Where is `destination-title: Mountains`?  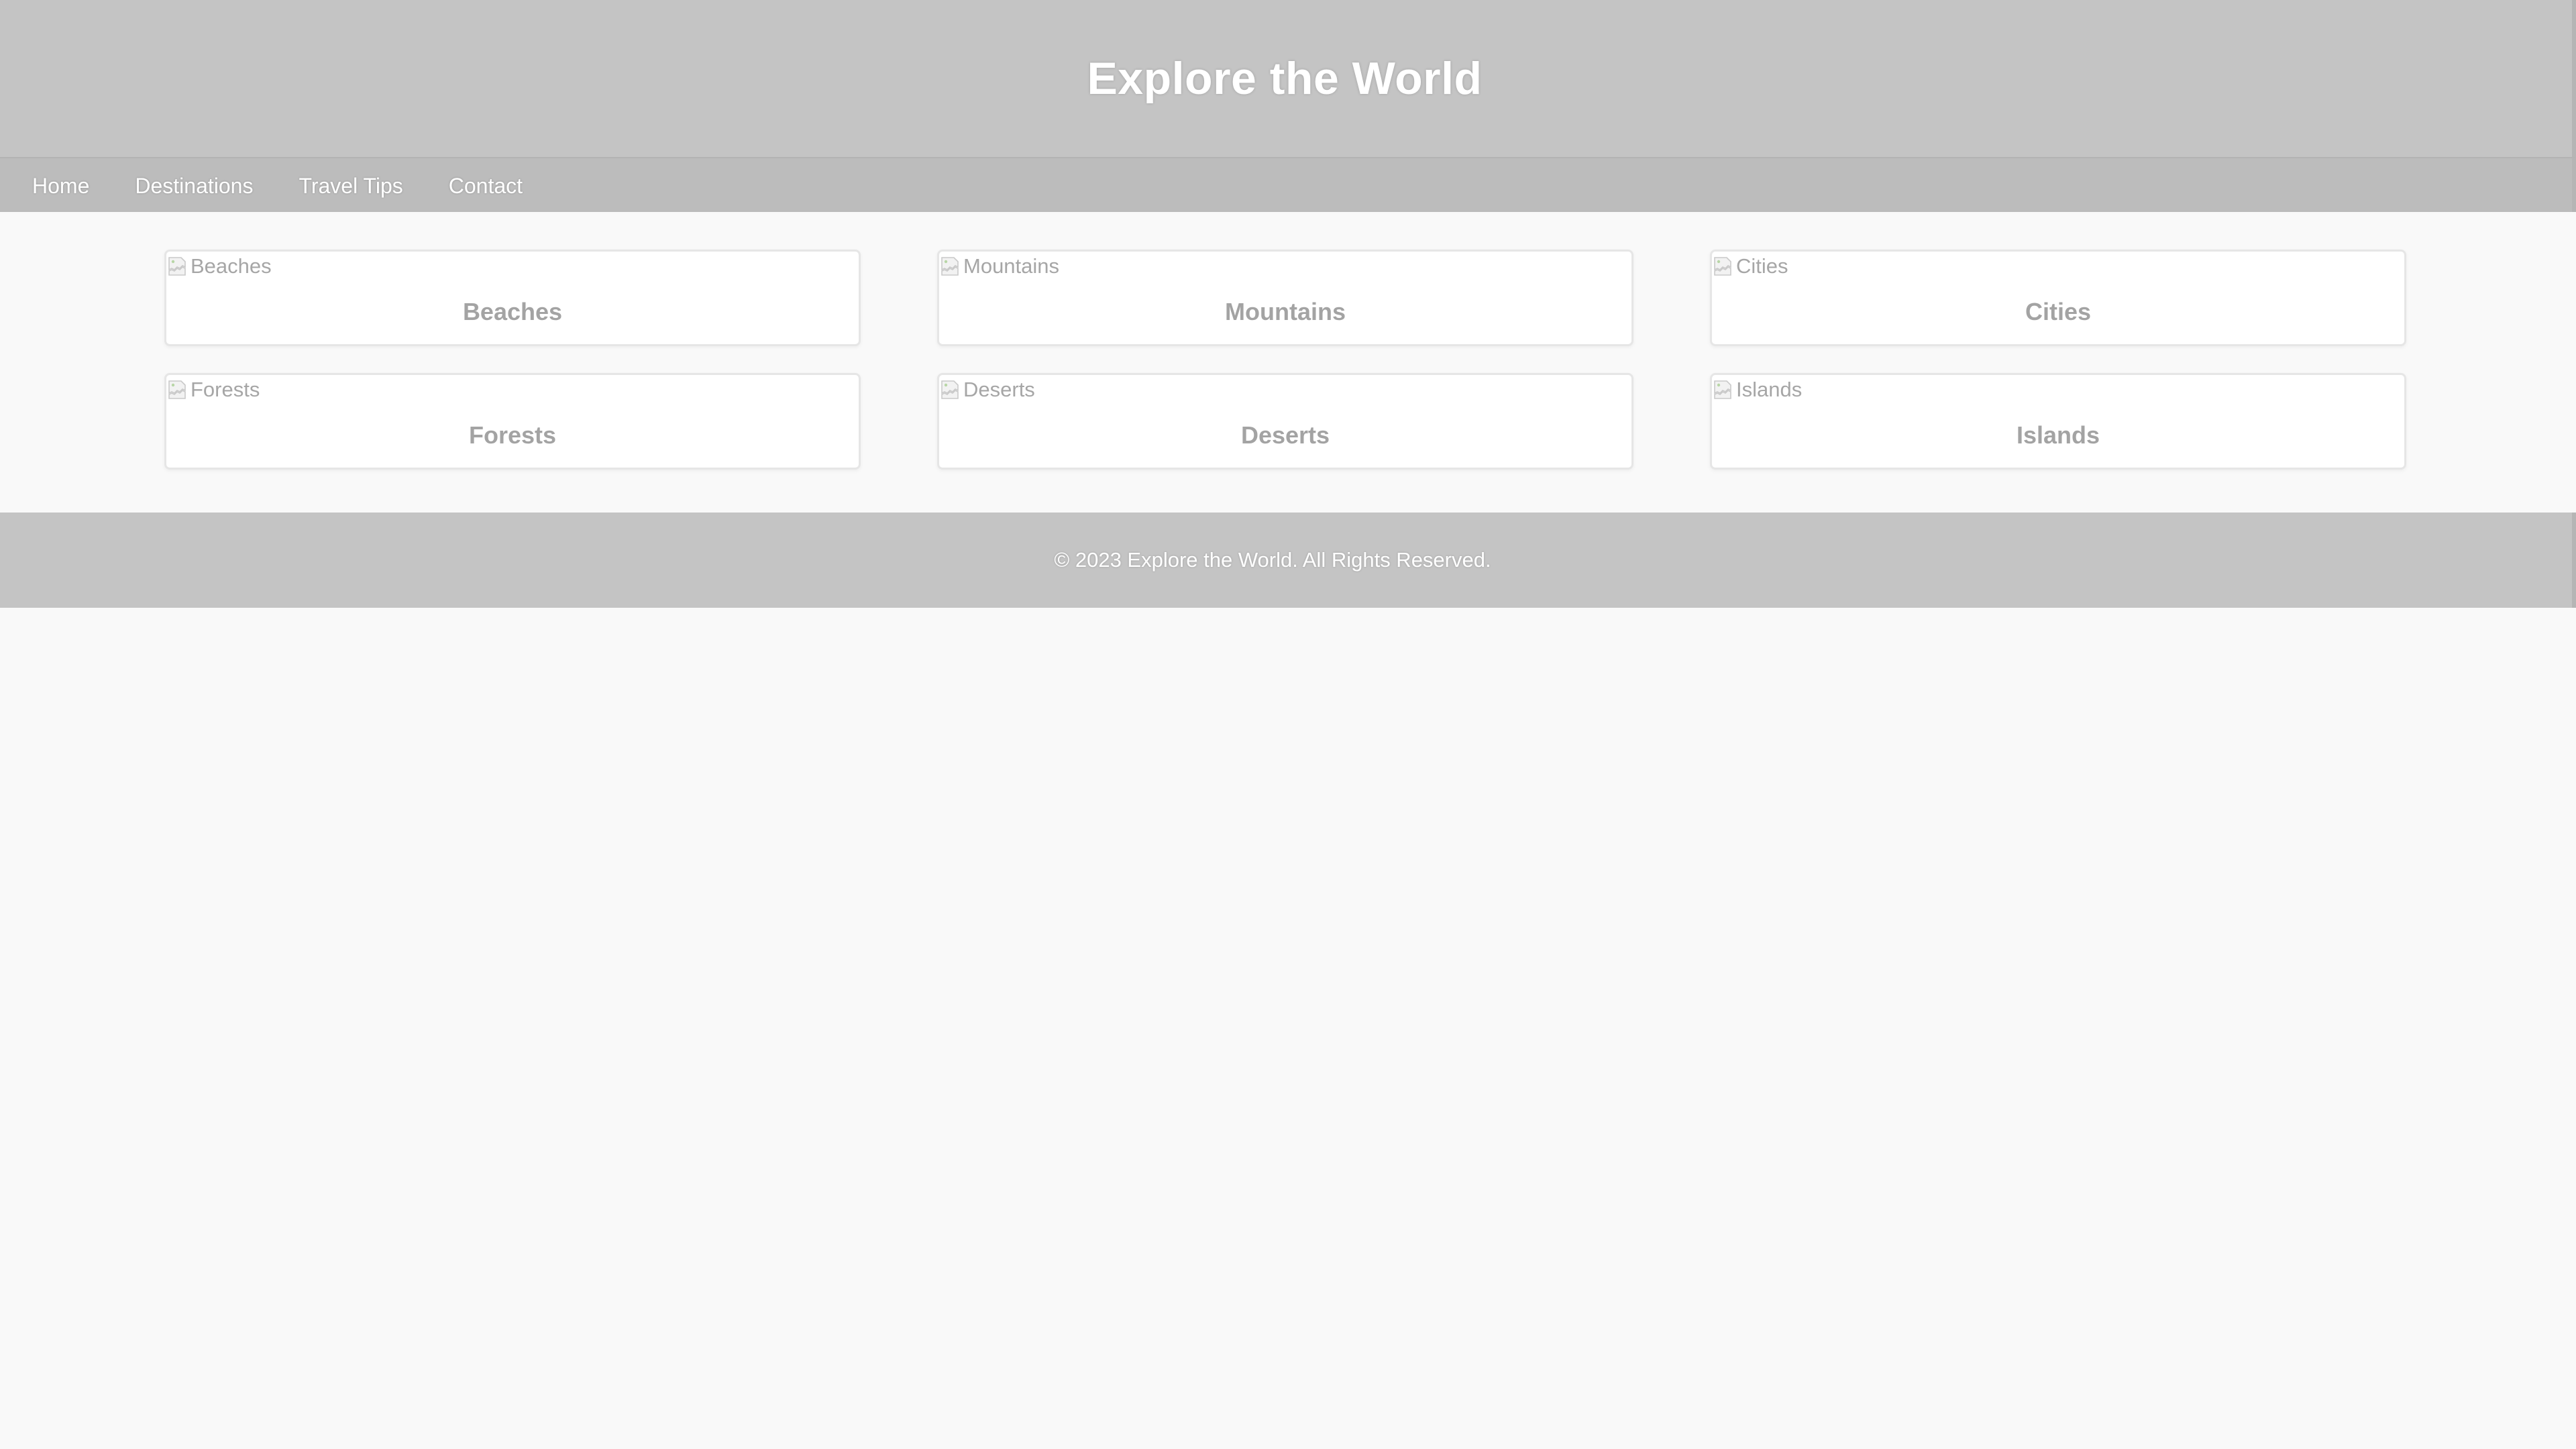
destination-title: Mountains is located at coordinates (1285, 311).